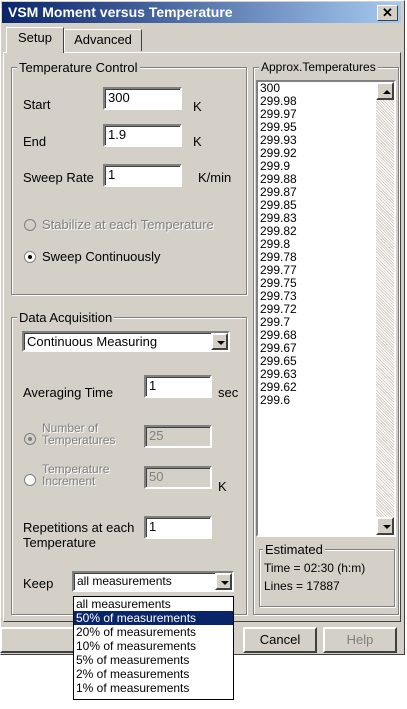  I want to click on repetitions-input: 1, so click(178, 527).